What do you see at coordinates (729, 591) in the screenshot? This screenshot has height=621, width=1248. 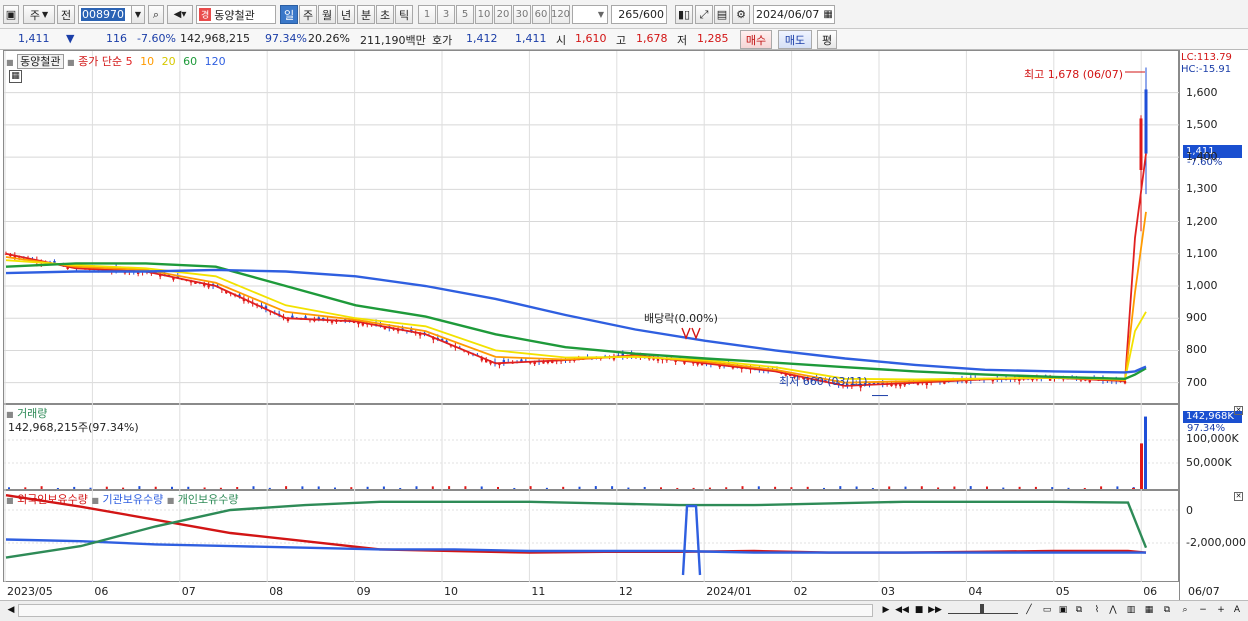 I see `x-tick: 2024/01` at bounding box center [729, 591].